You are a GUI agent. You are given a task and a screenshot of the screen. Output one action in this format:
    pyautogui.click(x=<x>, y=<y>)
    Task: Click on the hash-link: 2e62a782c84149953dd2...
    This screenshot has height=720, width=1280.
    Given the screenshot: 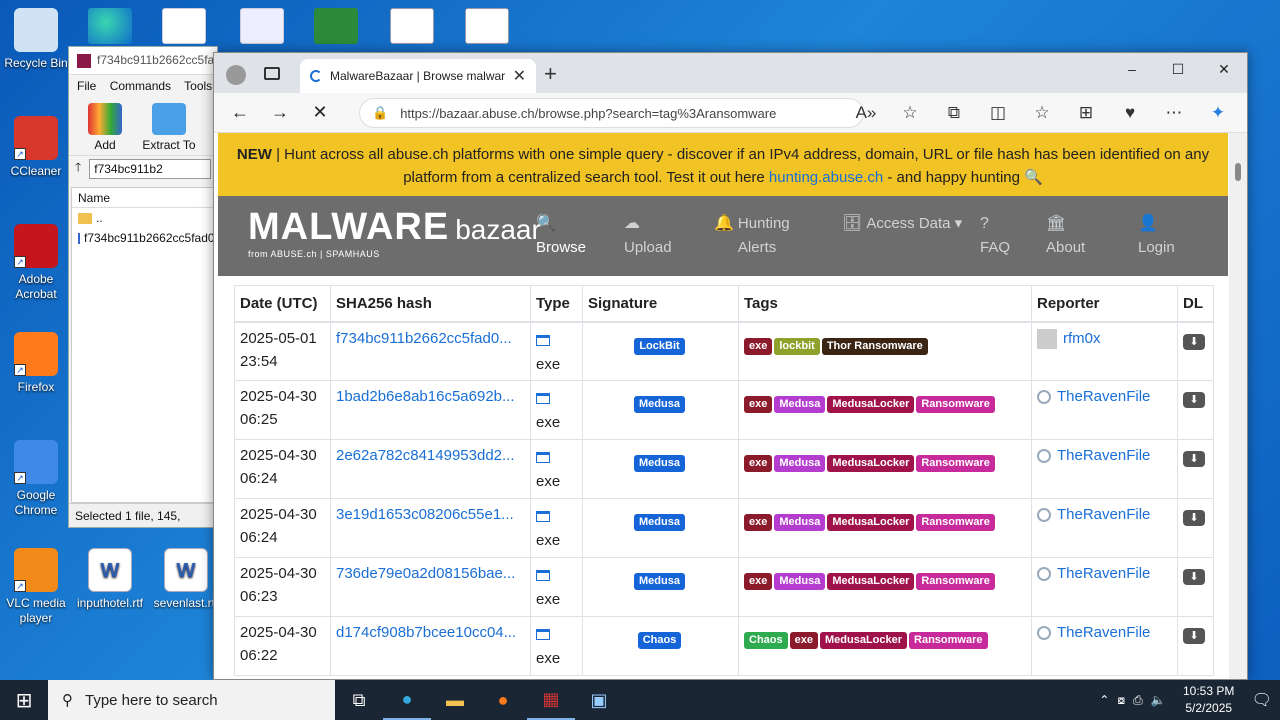 What is the action you would take?
    pyautogui.click(x=425, y=455)
    